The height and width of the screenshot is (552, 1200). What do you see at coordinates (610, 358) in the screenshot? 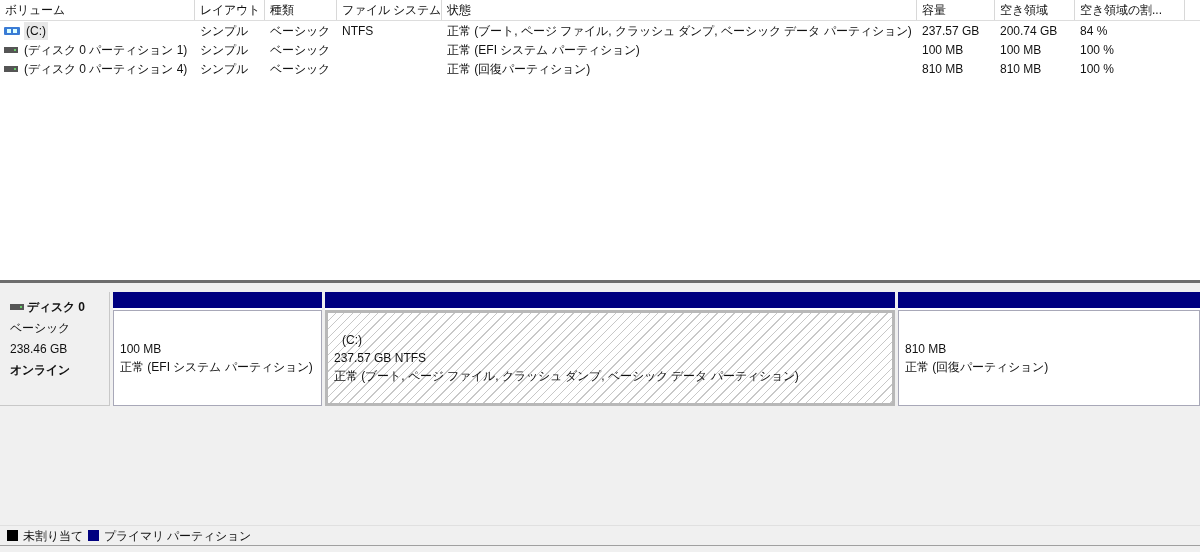
I see `partition-block: (C:) 237.57 GB NTFS 正常 (ブート, ページ ファイル, クラッシュ ダンプ, ベーシック データ パーティション)` at bounding box center [610, 358].